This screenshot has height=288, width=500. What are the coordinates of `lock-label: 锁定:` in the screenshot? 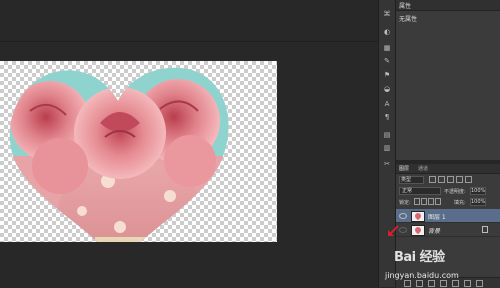 It's located at (405, 203).